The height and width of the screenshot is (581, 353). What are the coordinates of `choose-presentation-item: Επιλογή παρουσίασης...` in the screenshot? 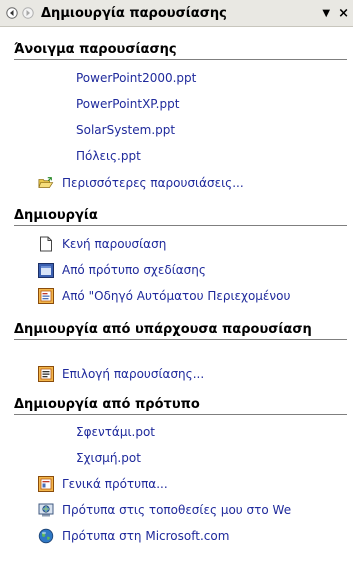 It's located at (121, 374).